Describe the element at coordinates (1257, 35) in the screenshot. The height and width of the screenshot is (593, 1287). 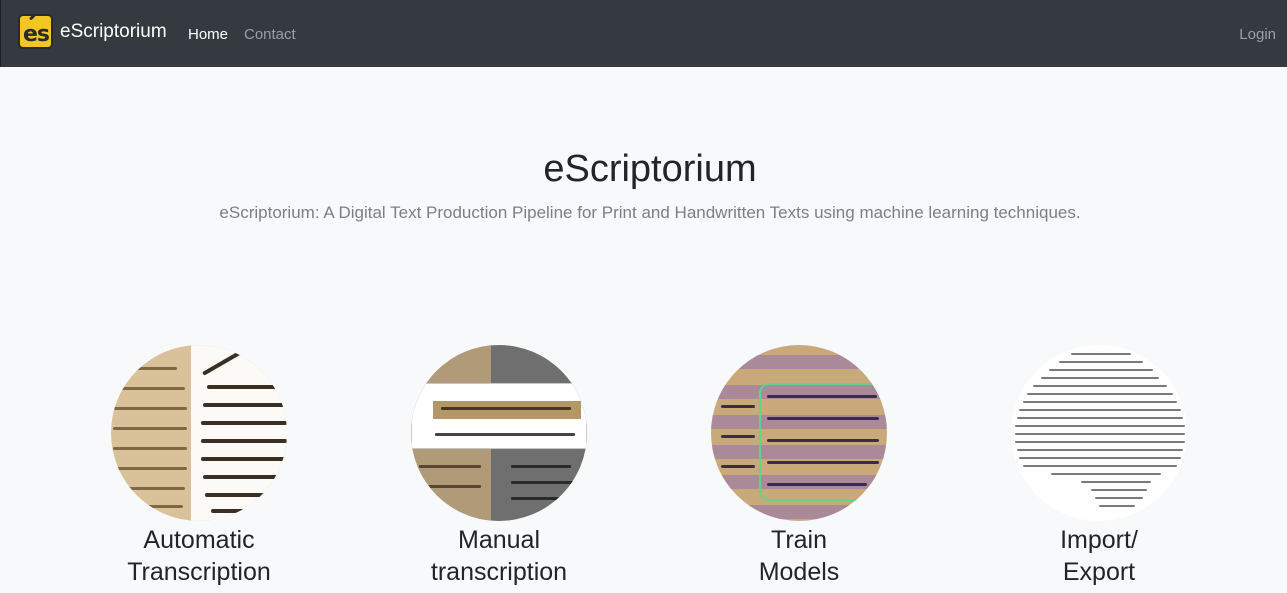
I see `login-link: Login` at that location.